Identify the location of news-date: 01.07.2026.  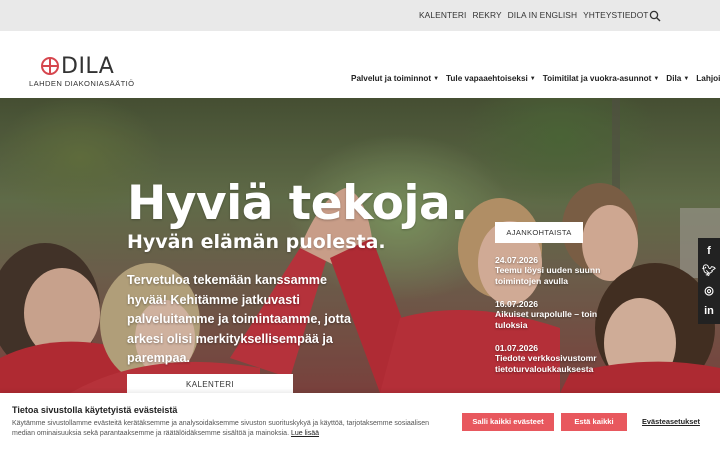
(517, 348).